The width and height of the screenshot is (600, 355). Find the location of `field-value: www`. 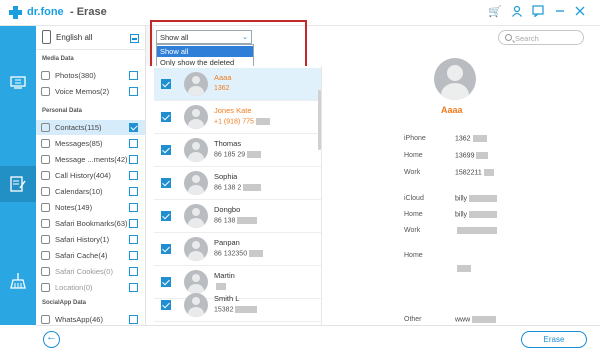

field-value: www is located at coordinates (476, 319).